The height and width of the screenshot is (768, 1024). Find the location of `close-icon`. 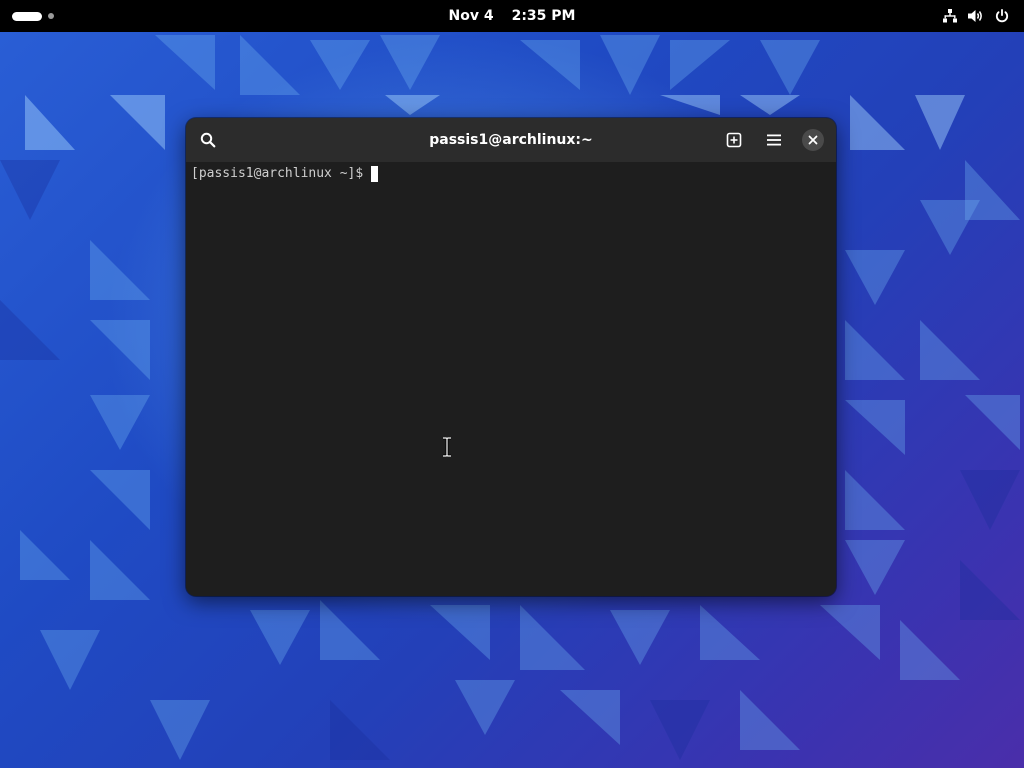

close-icon is located at coordinates (813, 140).